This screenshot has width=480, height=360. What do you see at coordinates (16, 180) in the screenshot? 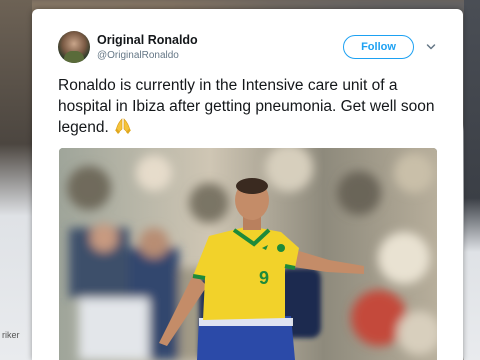
I see `background-left-strip` at bounding box center [16, 180].